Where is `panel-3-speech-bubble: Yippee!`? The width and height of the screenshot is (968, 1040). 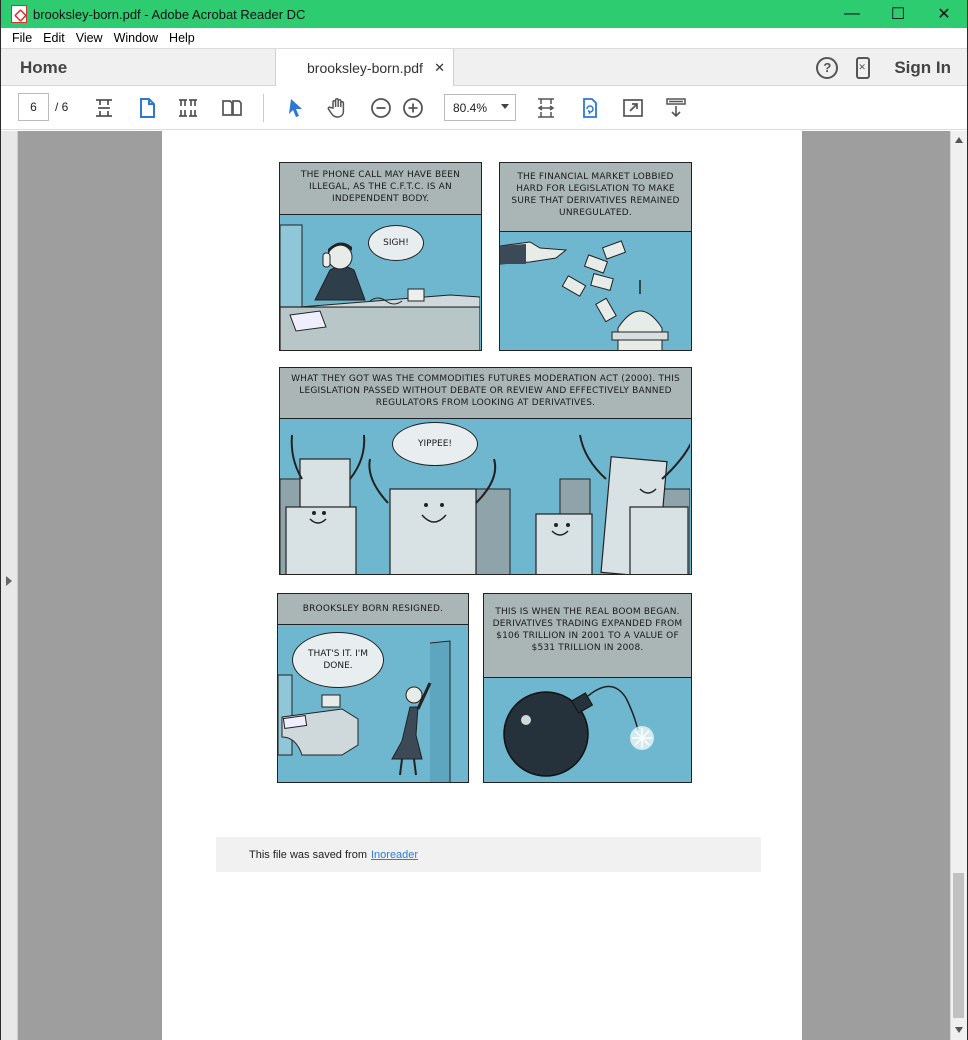
panel-3-speech-bubble: Yippee! is located at coordinates (435, 444).